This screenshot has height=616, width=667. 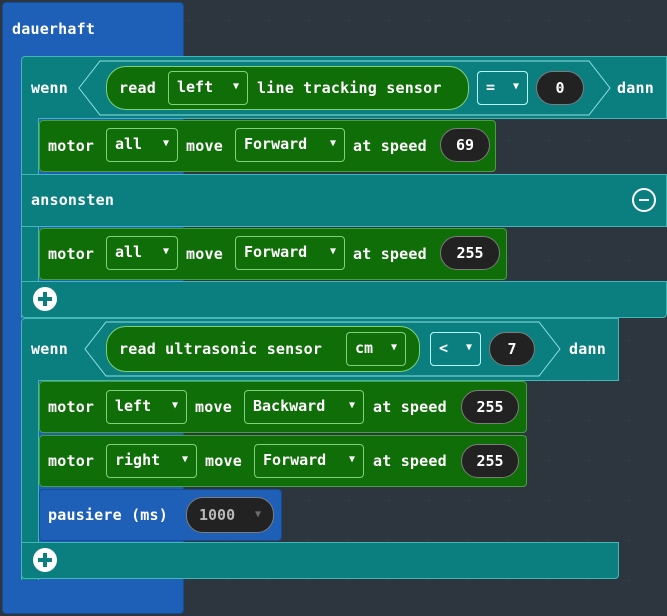 What do you see at coordinates (364, 348) in the screenshot?
I see `unit-value: cm` at bounding box center [364, 348].